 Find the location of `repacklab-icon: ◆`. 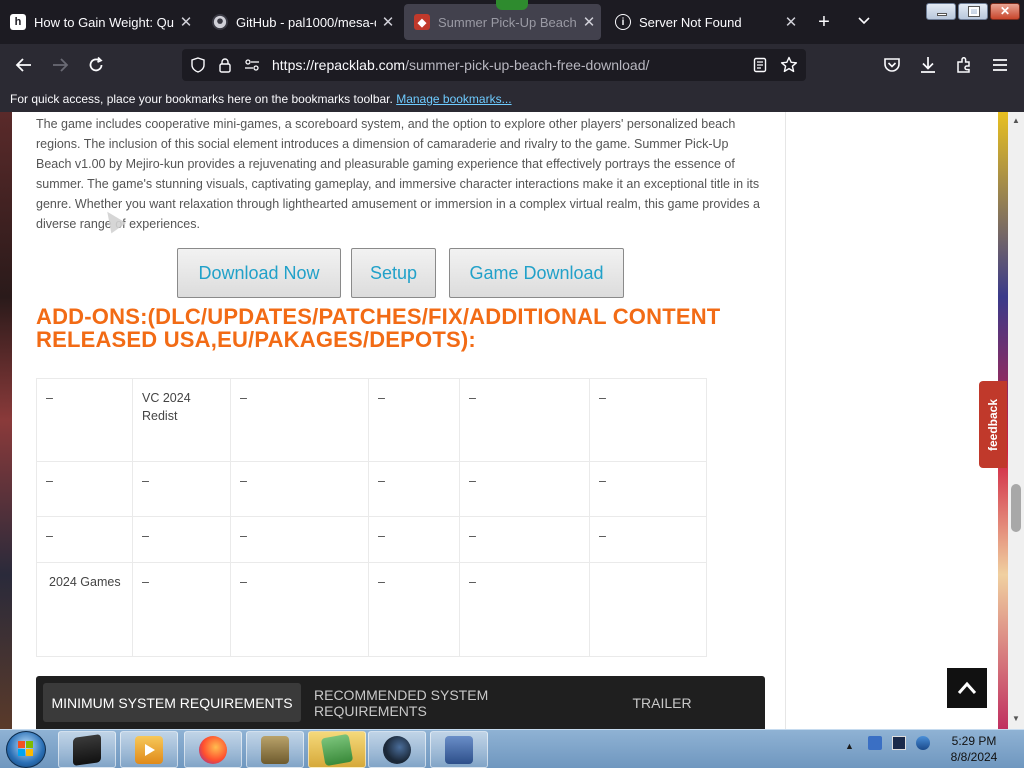

repacklab-icon: ◆ is located at coordinates (422, 22).